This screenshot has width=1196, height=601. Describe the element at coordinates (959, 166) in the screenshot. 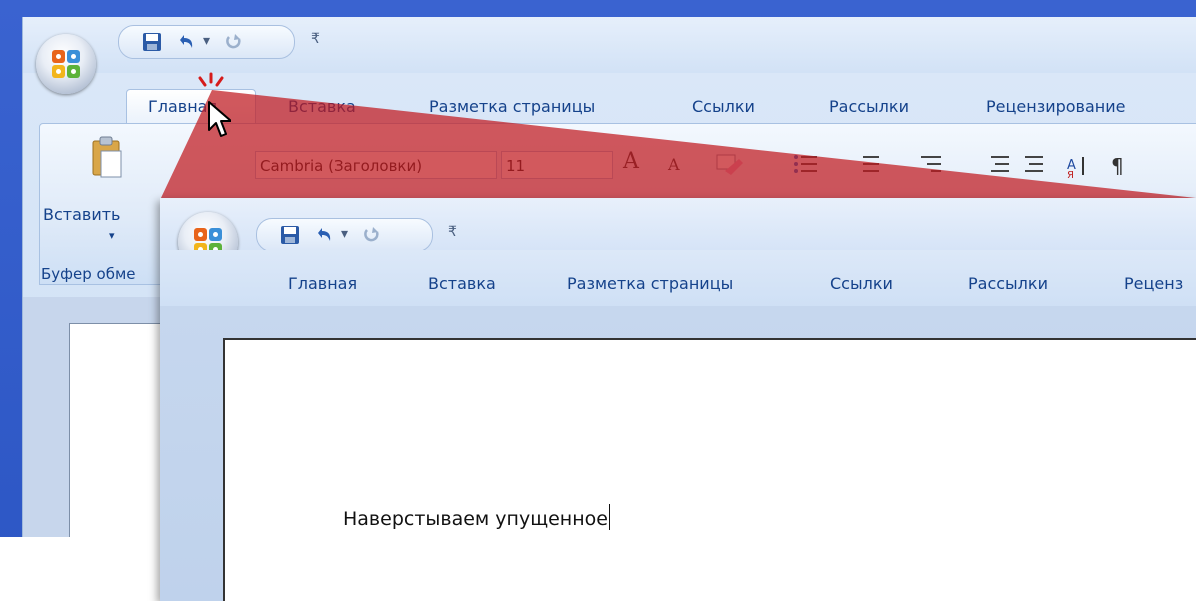

I see `paragraph-toolbar-icons: А Я ¶` at that location.